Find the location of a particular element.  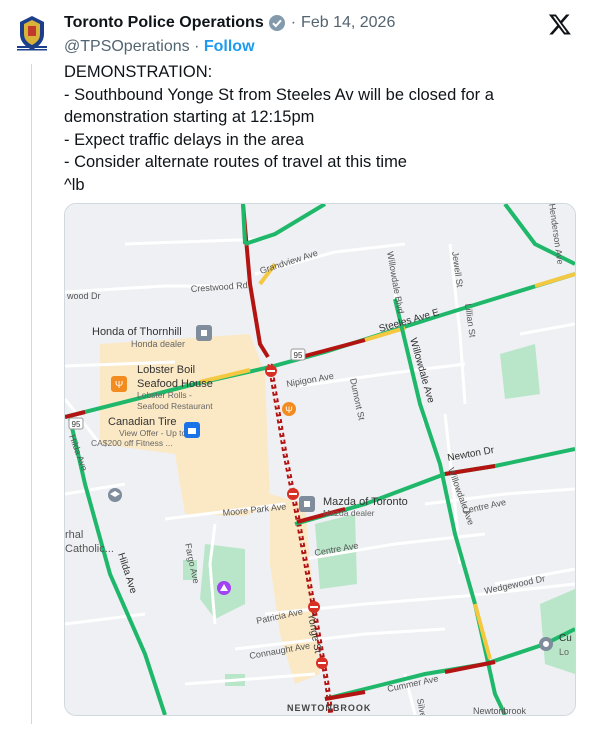

location-pin-icon is located at coordinates (546, 644).